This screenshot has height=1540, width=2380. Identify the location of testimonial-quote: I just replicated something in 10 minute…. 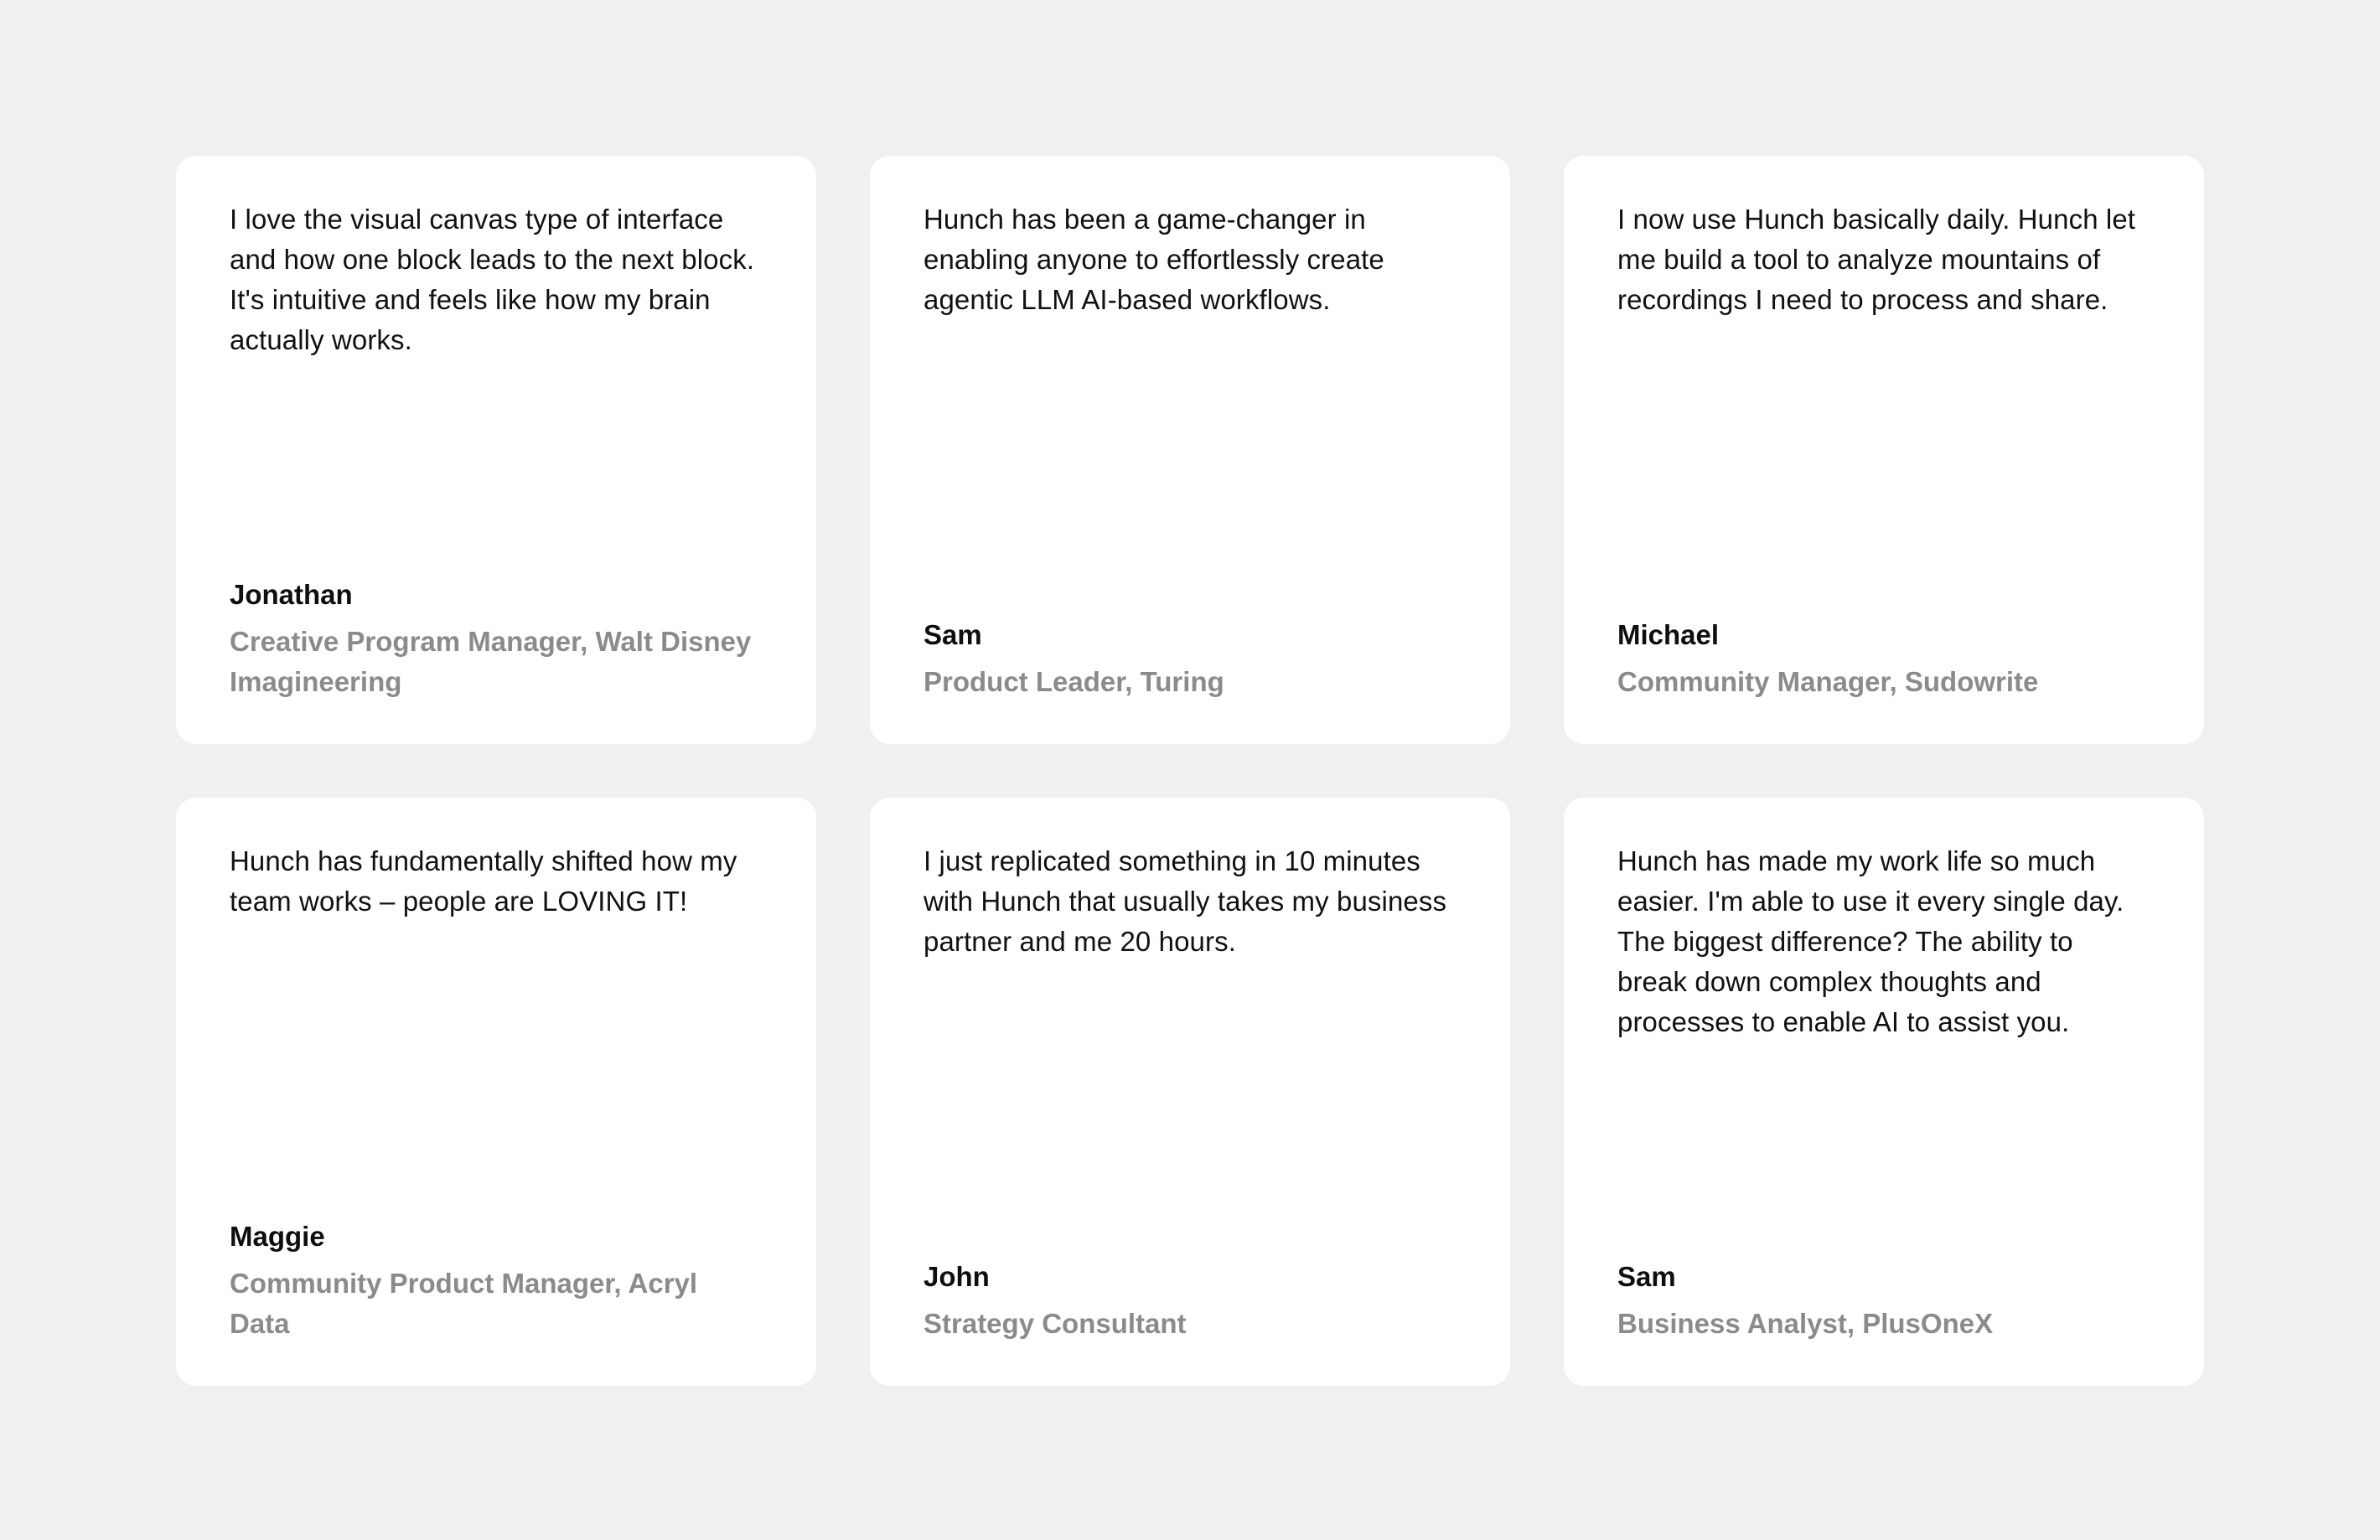
(1185, 901).